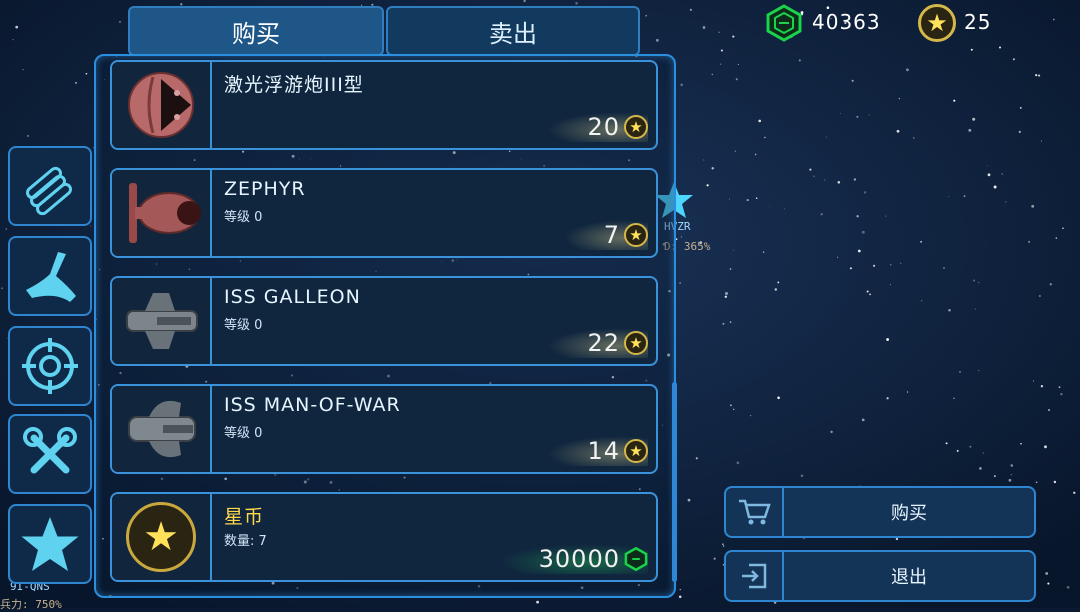 The image size is (1080, 612). Describe the element at coordinates (603, 451) in the screenshot. I see `item-price-value: 14` at that location.